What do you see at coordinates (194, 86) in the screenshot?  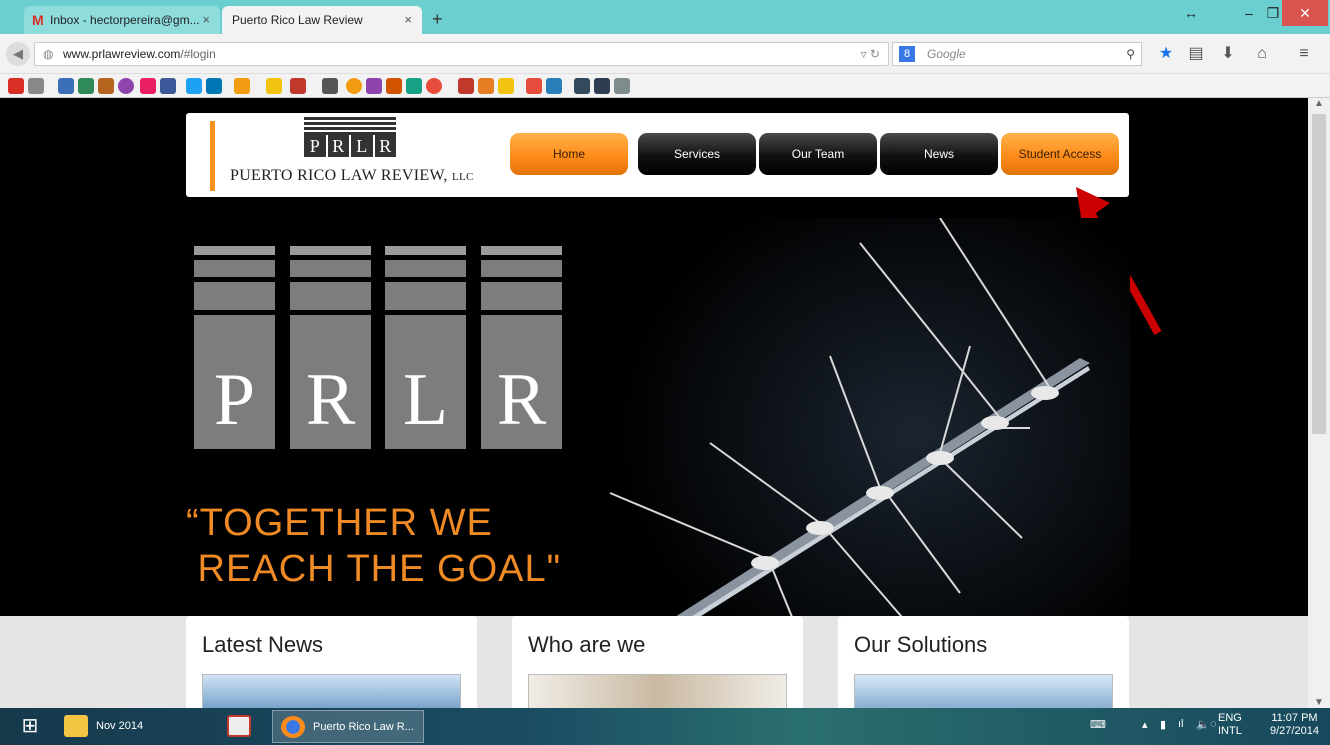 I see `twitter-icon` at bounding box center [194, 86].